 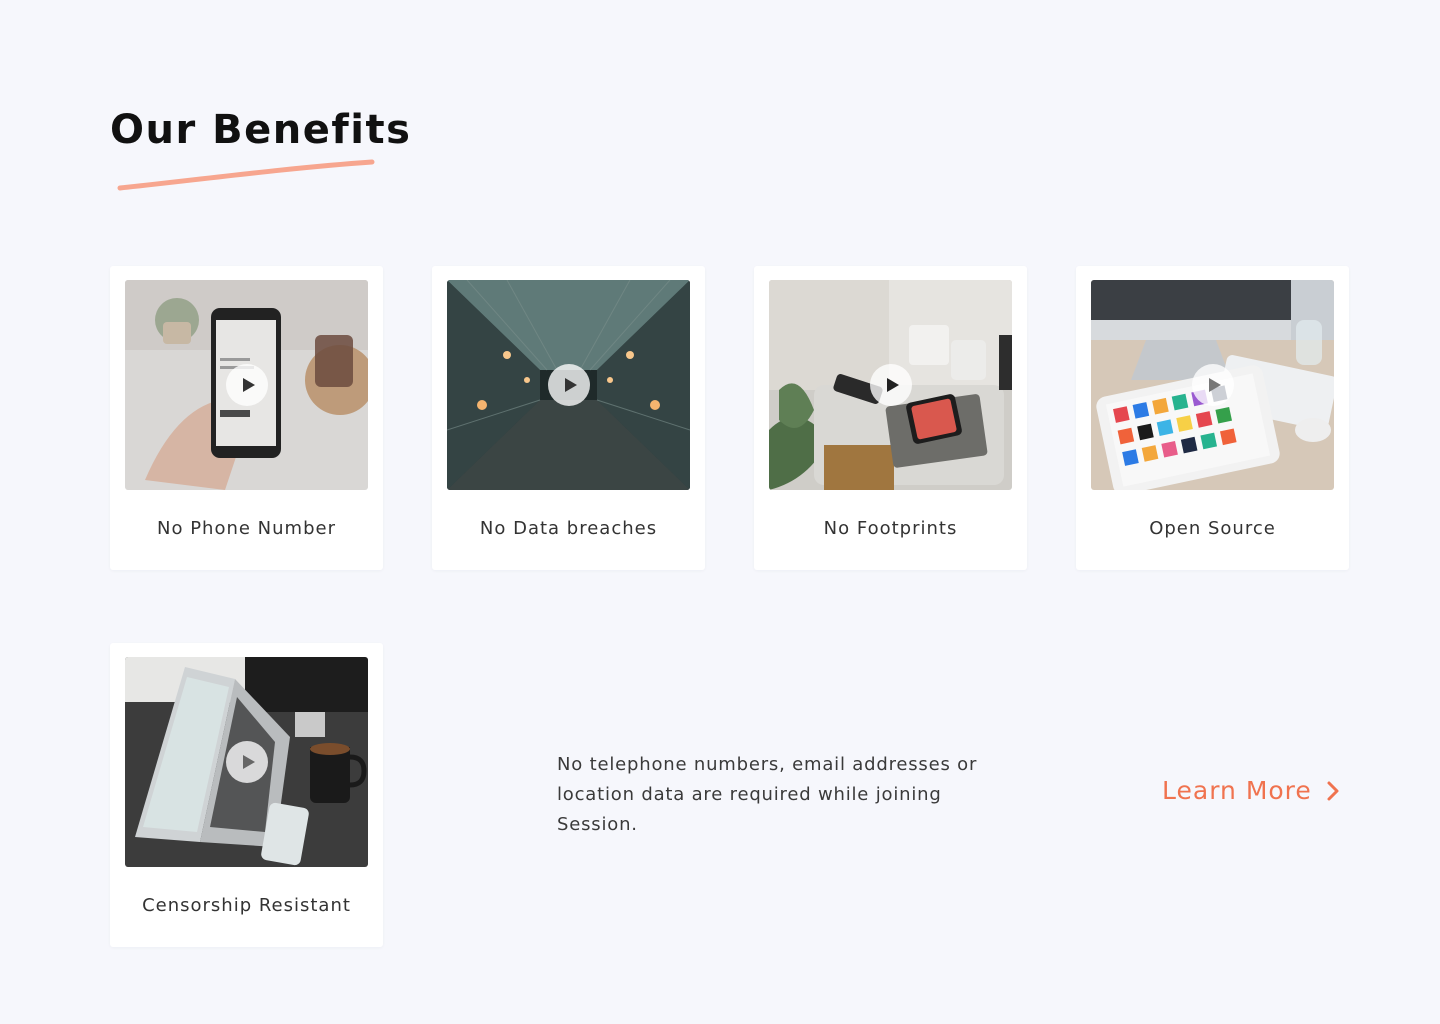 What do you see at coordinates (890, 528) in the screenshot?
I see `benefit-card-label: No Footprints` at bounding box center [890, 528].